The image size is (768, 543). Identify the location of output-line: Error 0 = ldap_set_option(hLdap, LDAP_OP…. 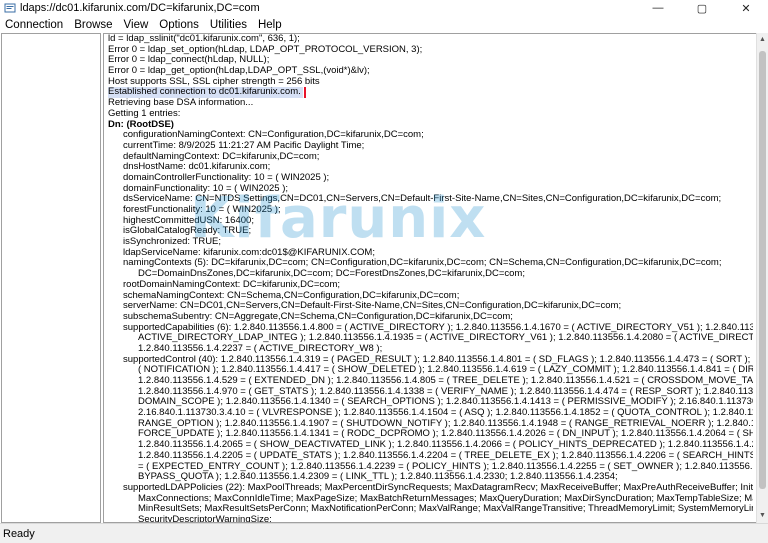
(430, 50).